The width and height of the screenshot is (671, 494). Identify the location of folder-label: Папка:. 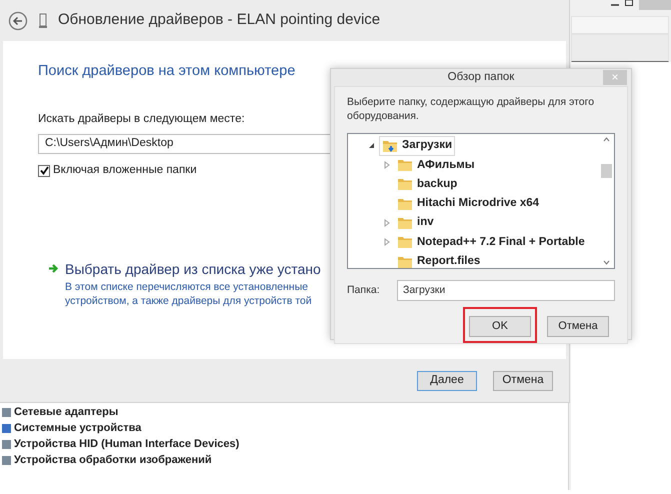
(364, 290).